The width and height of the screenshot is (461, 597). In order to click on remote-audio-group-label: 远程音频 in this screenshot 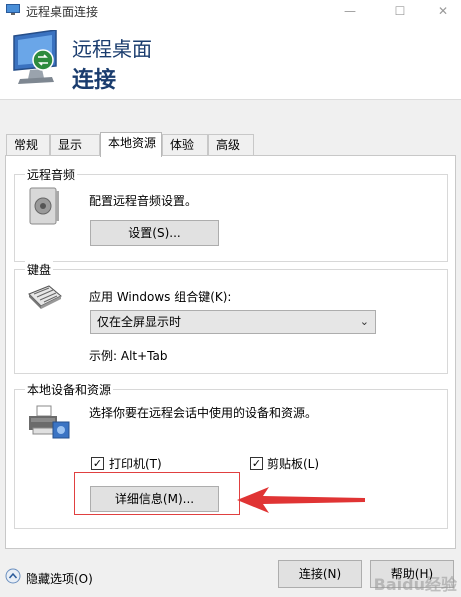, I will do `click(51, 174)`.